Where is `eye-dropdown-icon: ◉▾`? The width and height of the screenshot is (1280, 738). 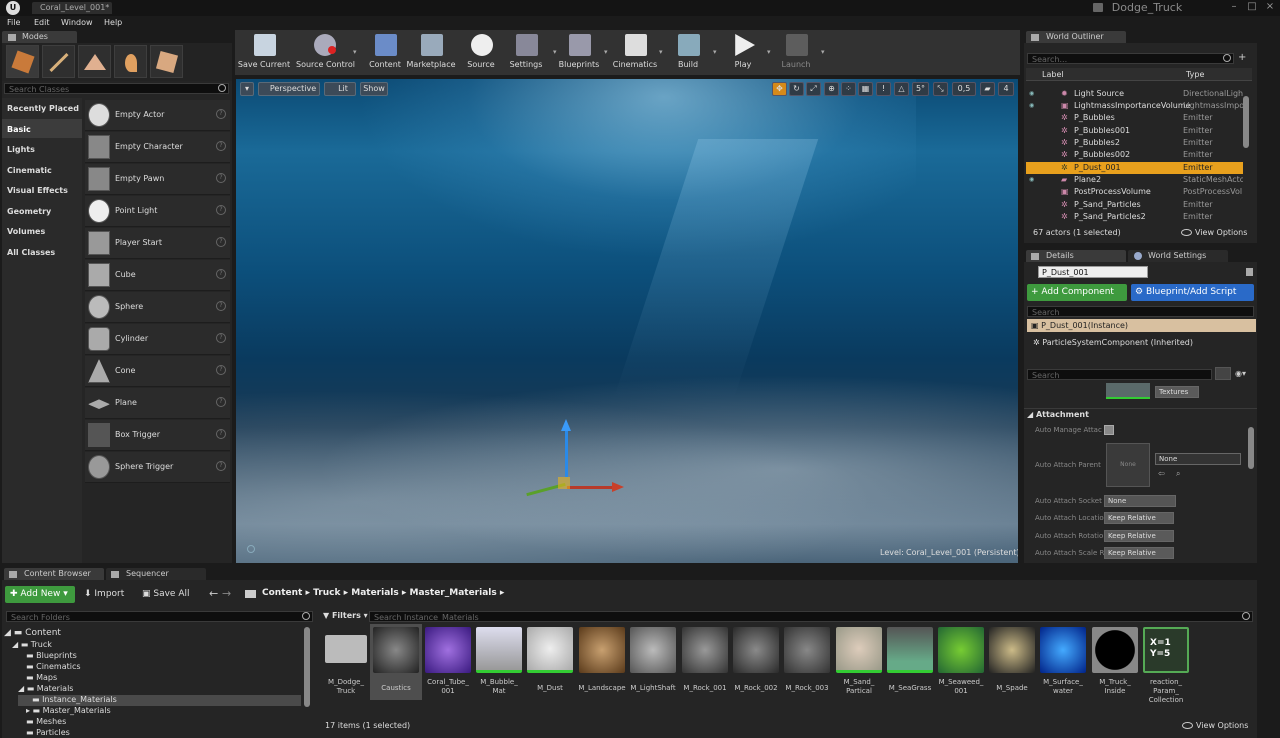 eye-dropdown-icon: ◉▾ is located at coordinates (1244, 374).